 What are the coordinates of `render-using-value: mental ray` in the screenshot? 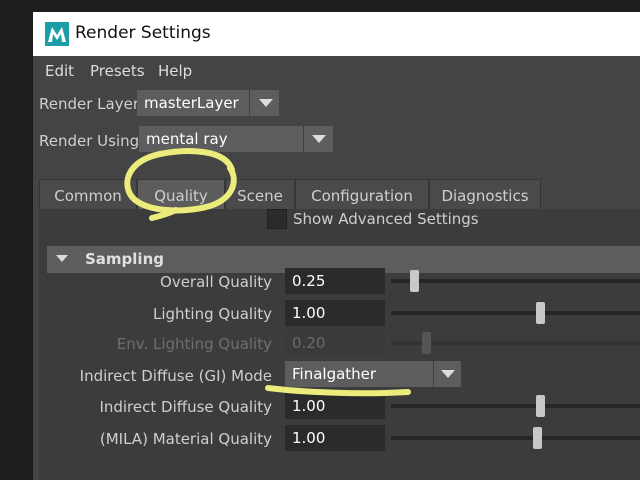 It's located at (187, 139).